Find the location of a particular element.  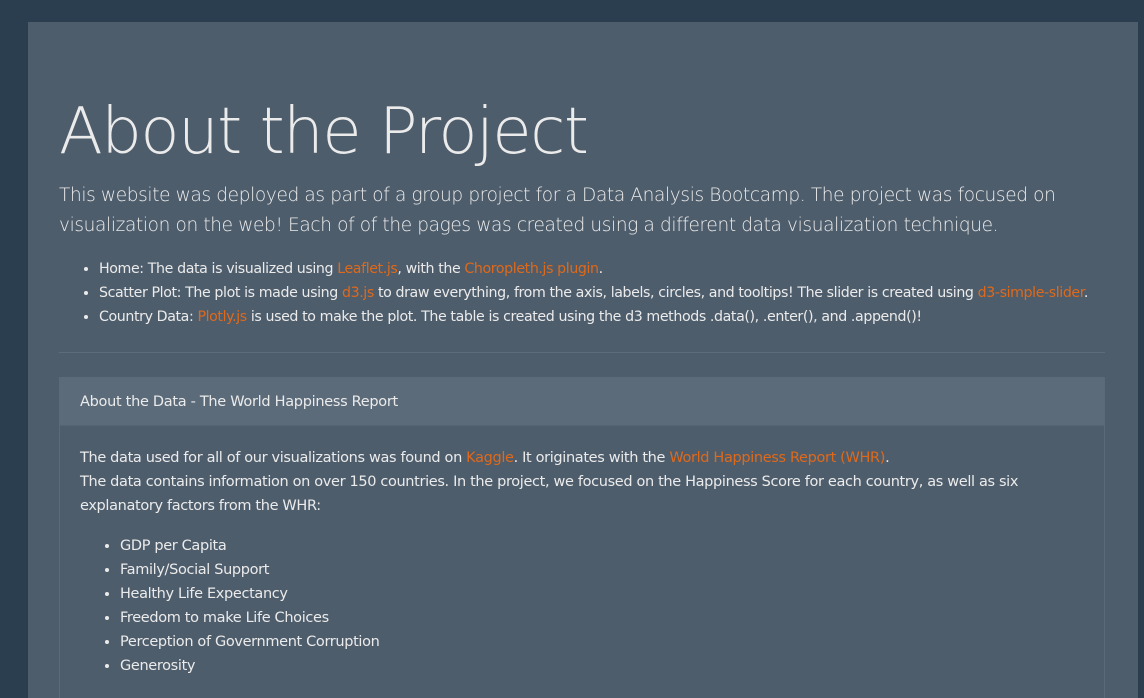

kaggle-link: Kaggle is located at coordinates (490, 458).